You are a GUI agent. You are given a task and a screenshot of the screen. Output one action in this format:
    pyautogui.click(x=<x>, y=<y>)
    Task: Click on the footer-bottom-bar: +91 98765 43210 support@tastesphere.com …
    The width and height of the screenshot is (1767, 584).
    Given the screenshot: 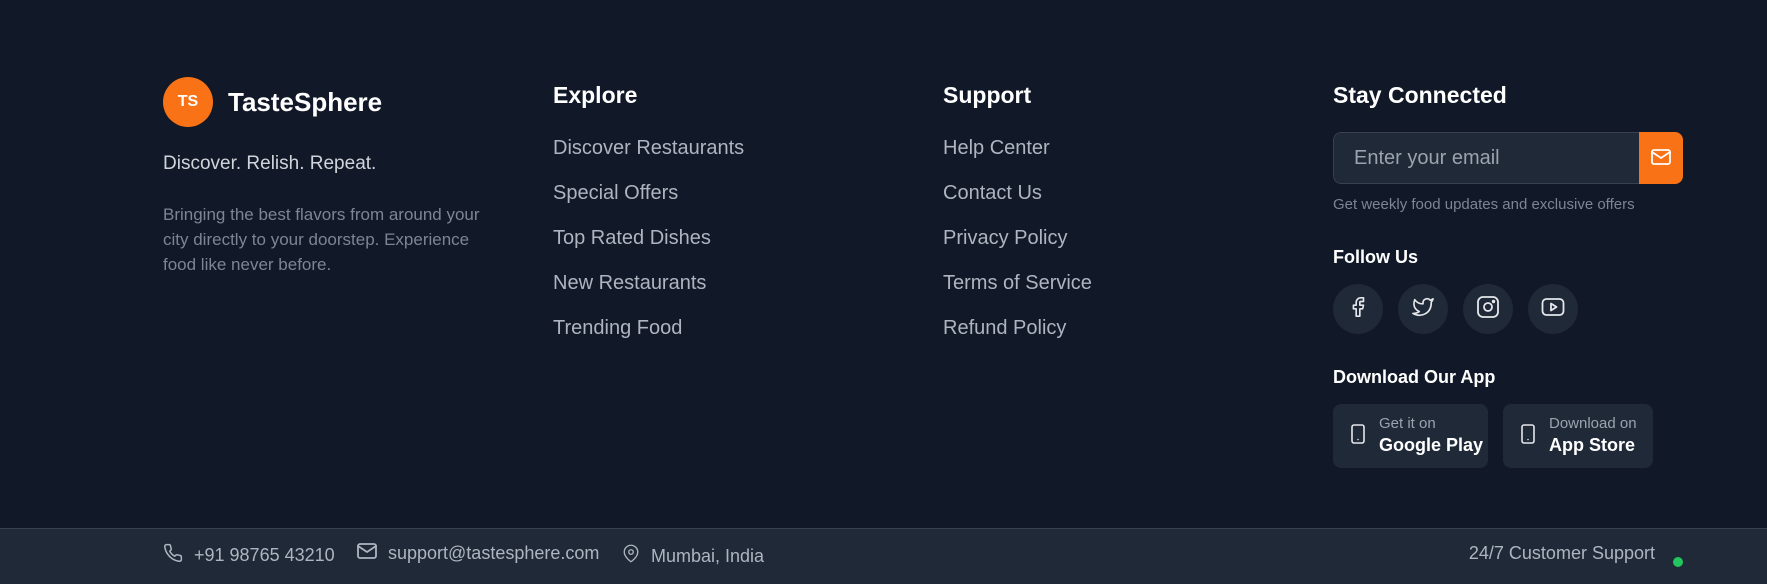 What is the action you would take?
    pyautogui.click(x=883, y=556)
    